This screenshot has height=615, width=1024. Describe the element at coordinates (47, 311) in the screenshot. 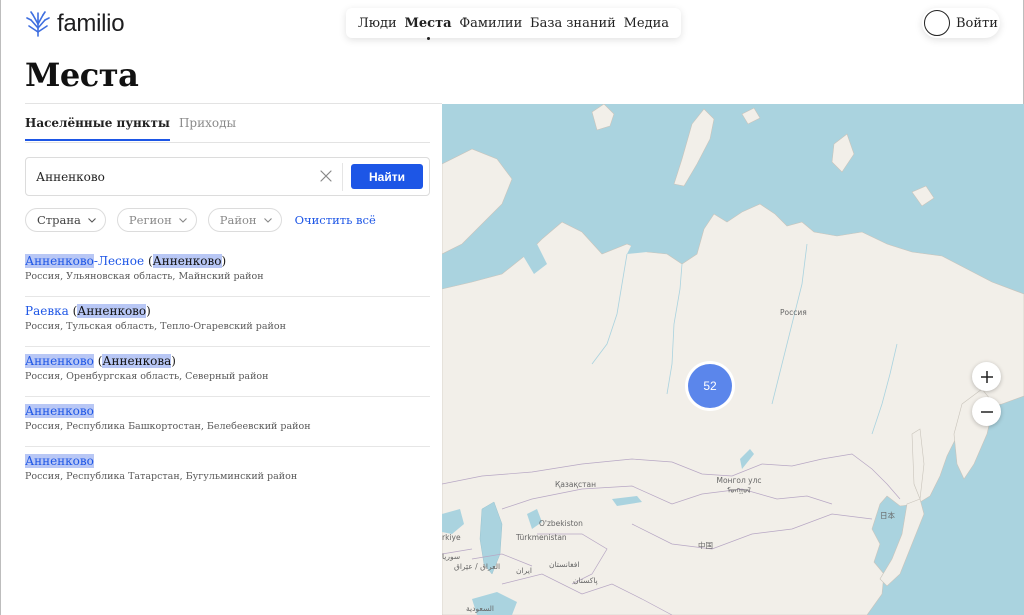

I see `result-name-rest: Раевка` at that location.